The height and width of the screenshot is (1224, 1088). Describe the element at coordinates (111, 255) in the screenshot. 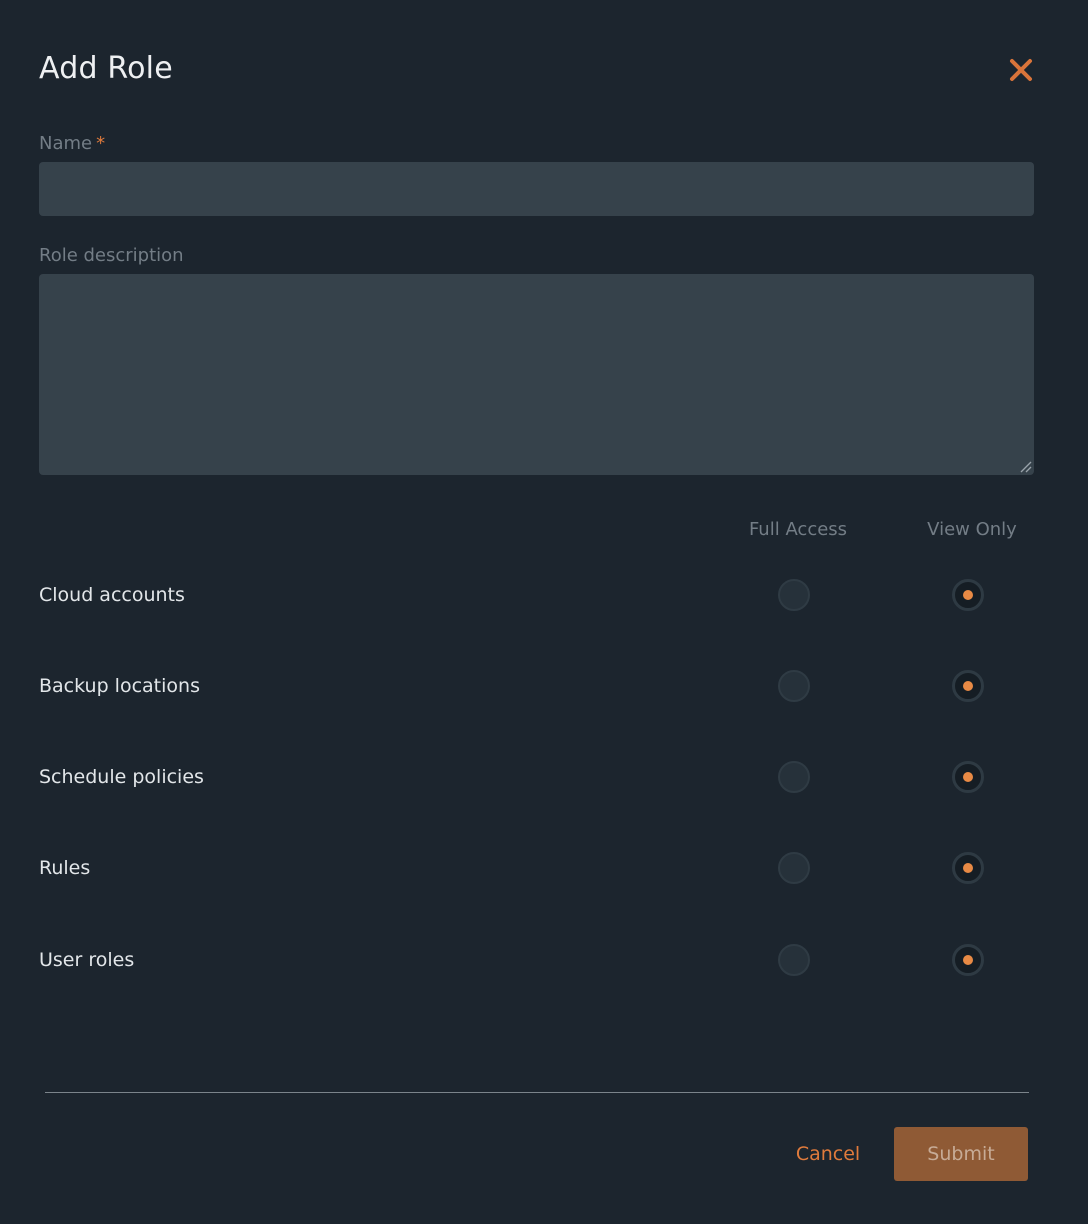

I see `role-description-label: Role description` at that location.